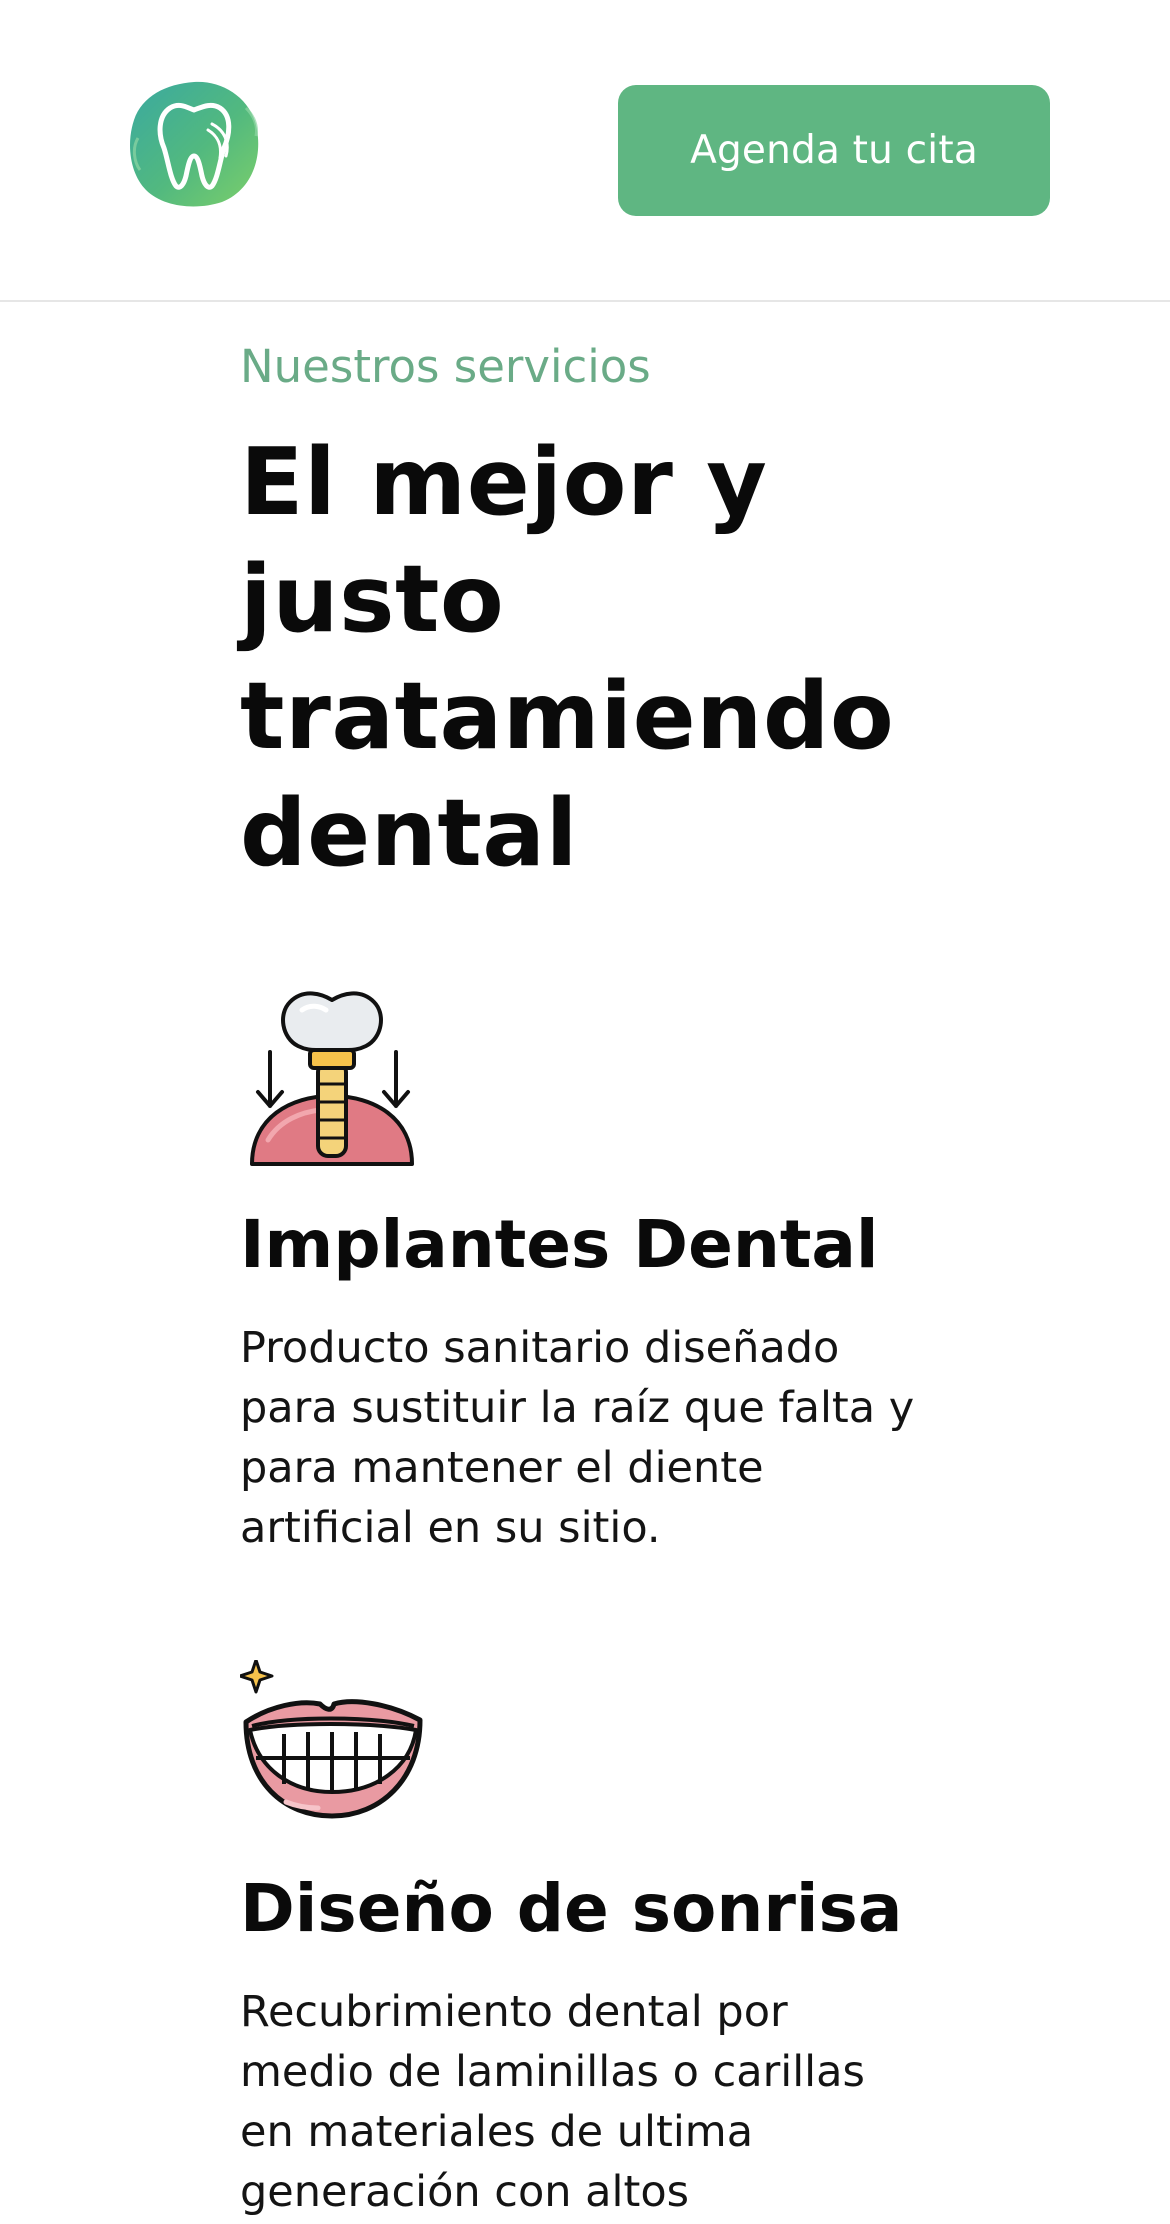 Image resolution: width=1170 pixels, height=2224 pixels. What do you see at coordinates (445, 366) in the screenshot?
I see `section-eyebrow: Nuestros servicios` at bounding box center [445, 366].